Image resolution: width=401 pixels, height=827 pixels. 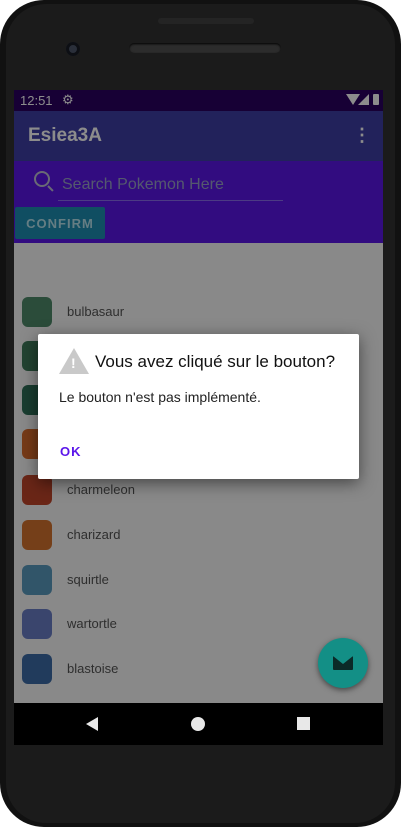 I want to click on mail-icon, so click(x=343, y=663).